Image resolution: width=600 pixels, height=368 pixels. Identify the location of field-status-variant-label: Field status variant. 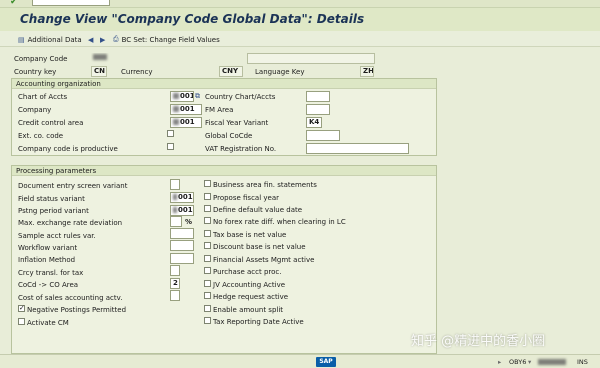
(51, 199).